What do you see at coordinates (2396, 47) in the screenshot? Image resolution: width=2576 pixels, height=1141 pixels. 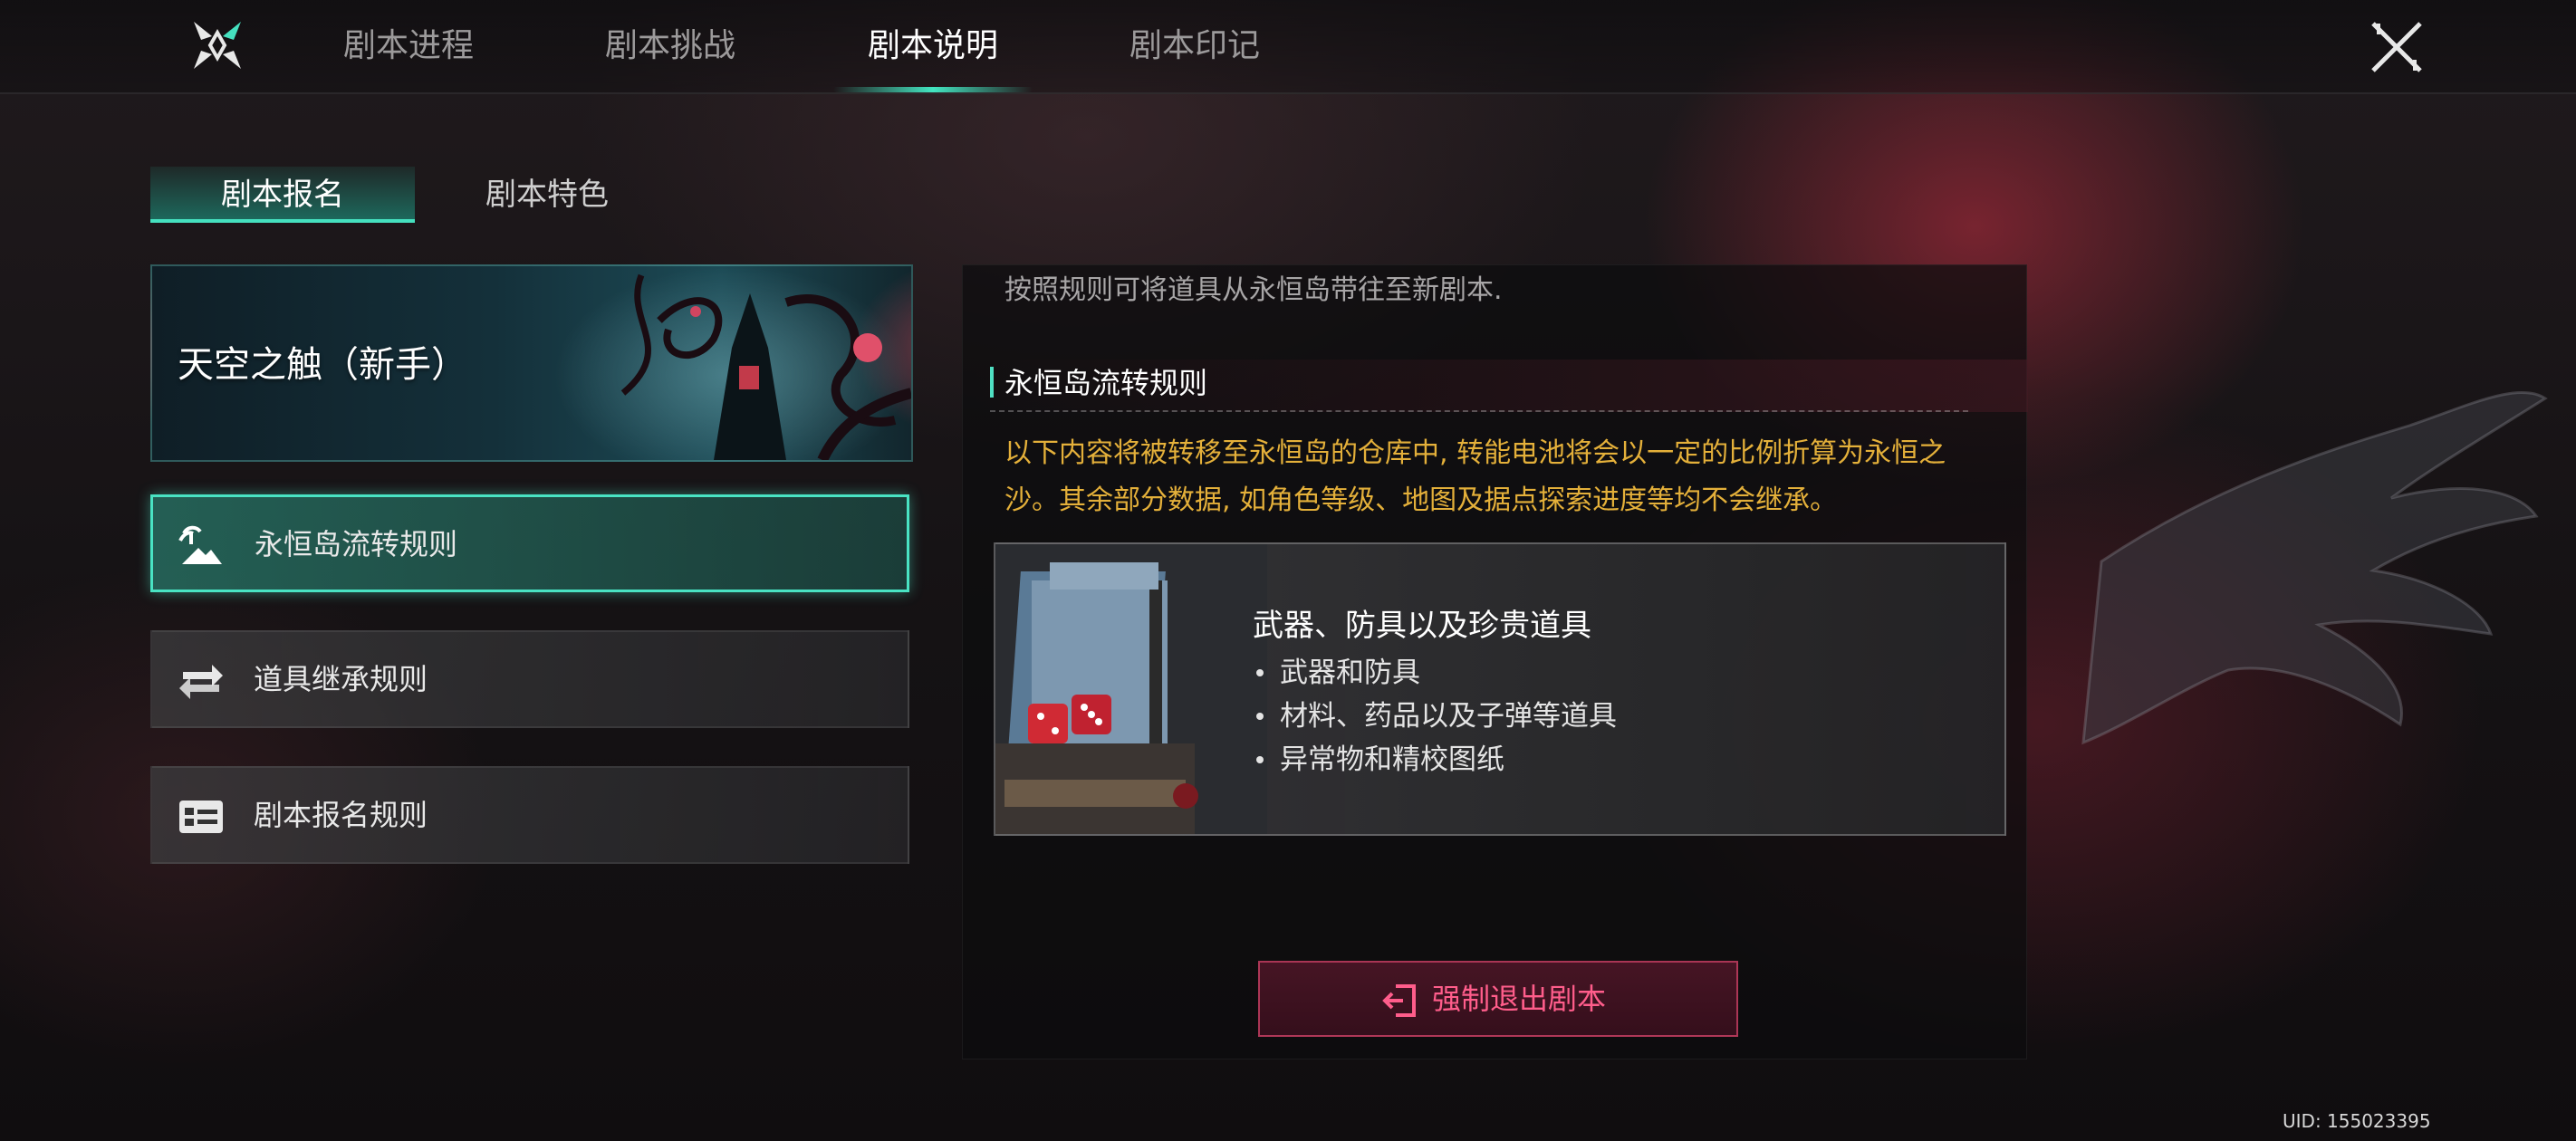 I see `close-icon` at bounding box center [2396, 47].